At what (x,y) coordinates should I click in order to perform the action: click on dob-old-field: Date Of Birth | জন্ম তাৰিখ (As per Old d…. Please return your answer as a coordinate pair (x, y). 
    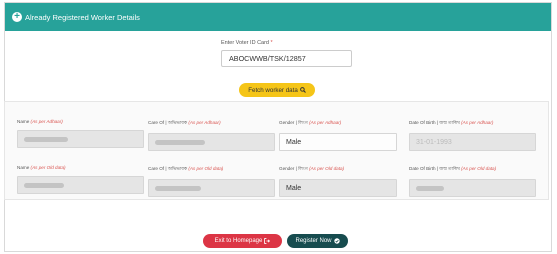
    Looking at the image, I should click on (472, 181).